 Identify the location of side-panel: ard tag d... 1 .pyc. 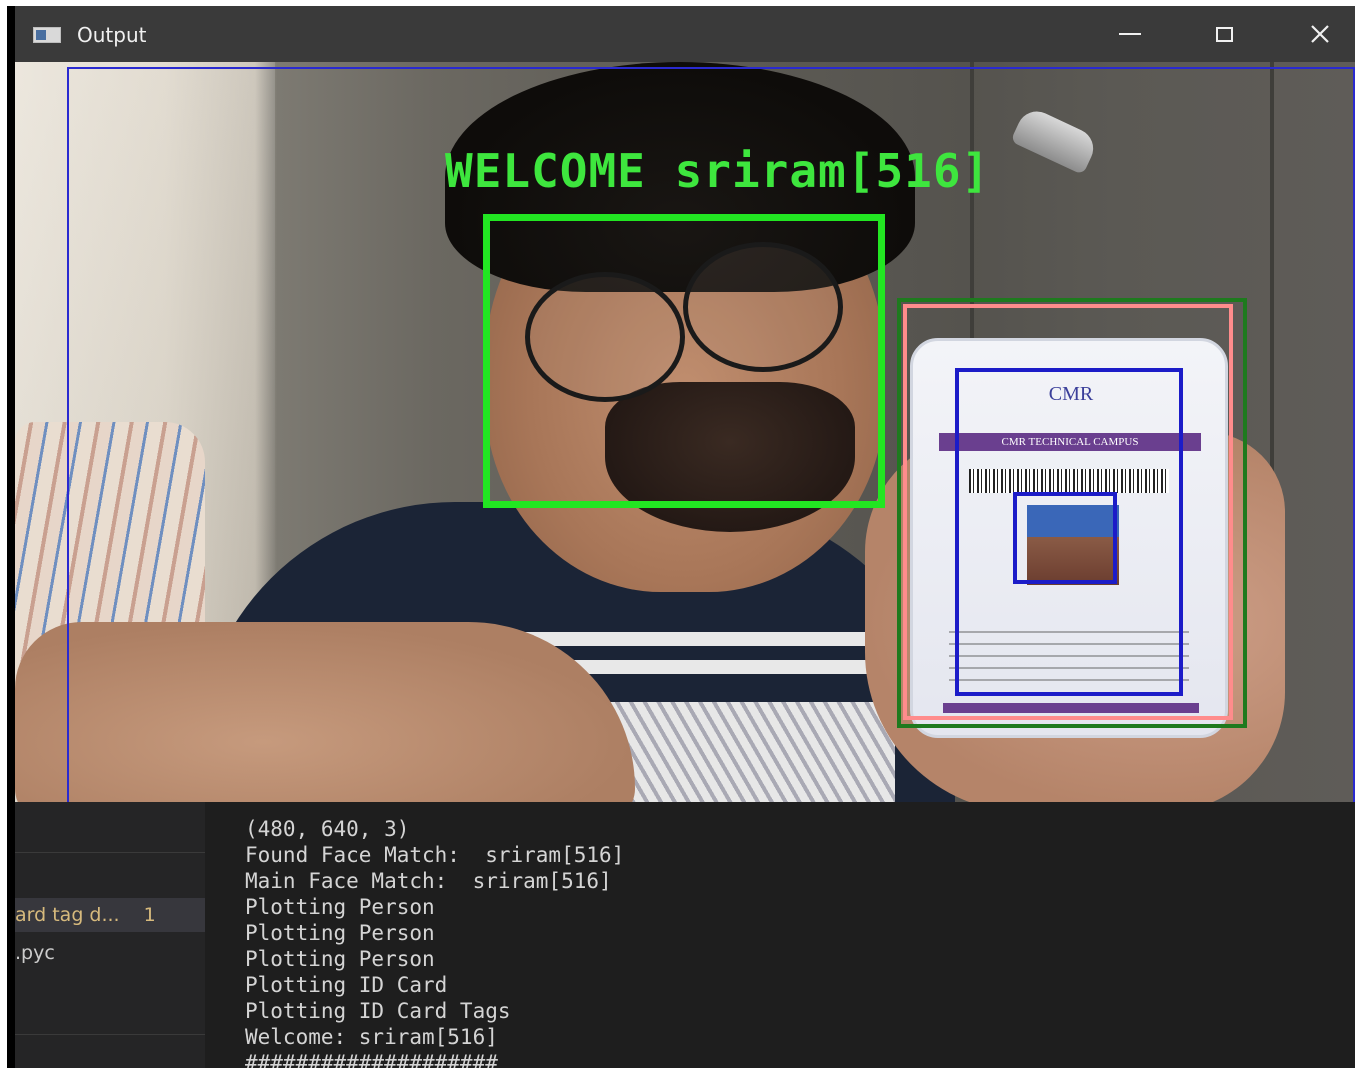
(110, 935).